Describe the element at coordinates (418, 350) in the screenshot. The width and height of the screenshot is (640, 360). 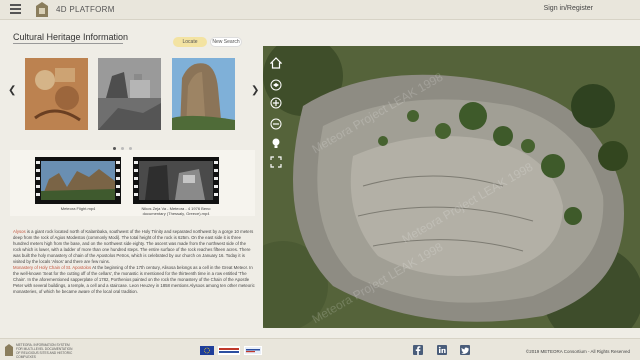
I see `facebook-icon` at that location.